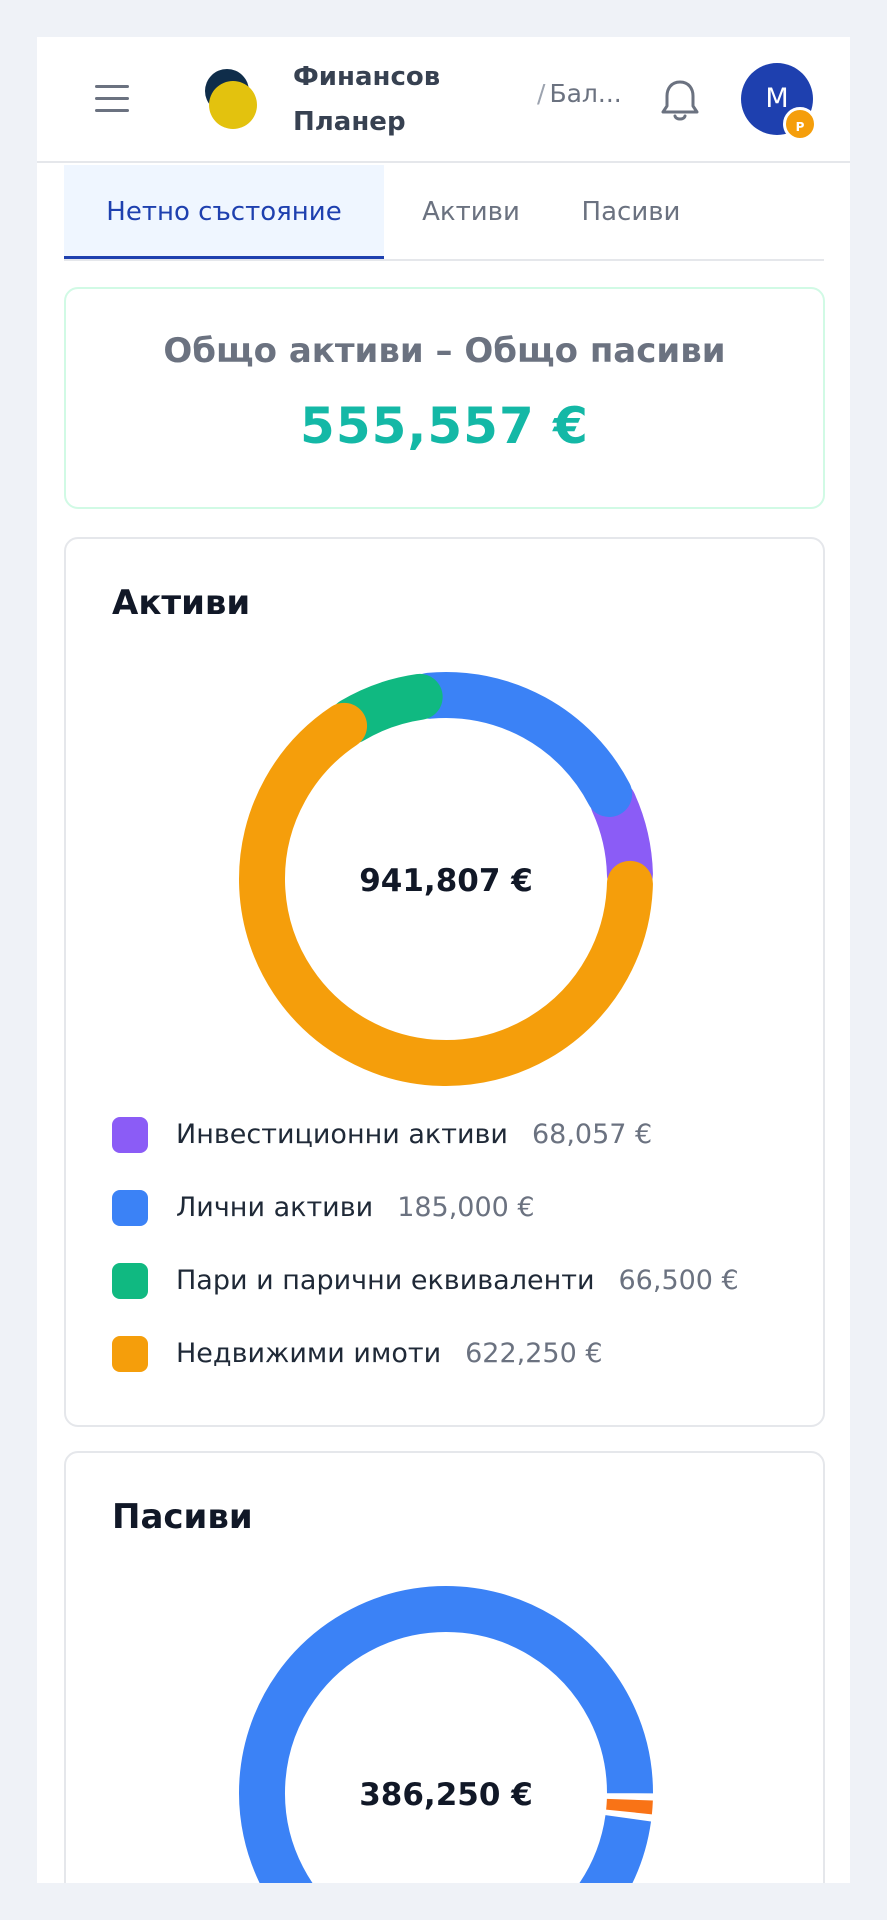  I want to click on liabilities-total: 386,250 €, so click(446, 1795).